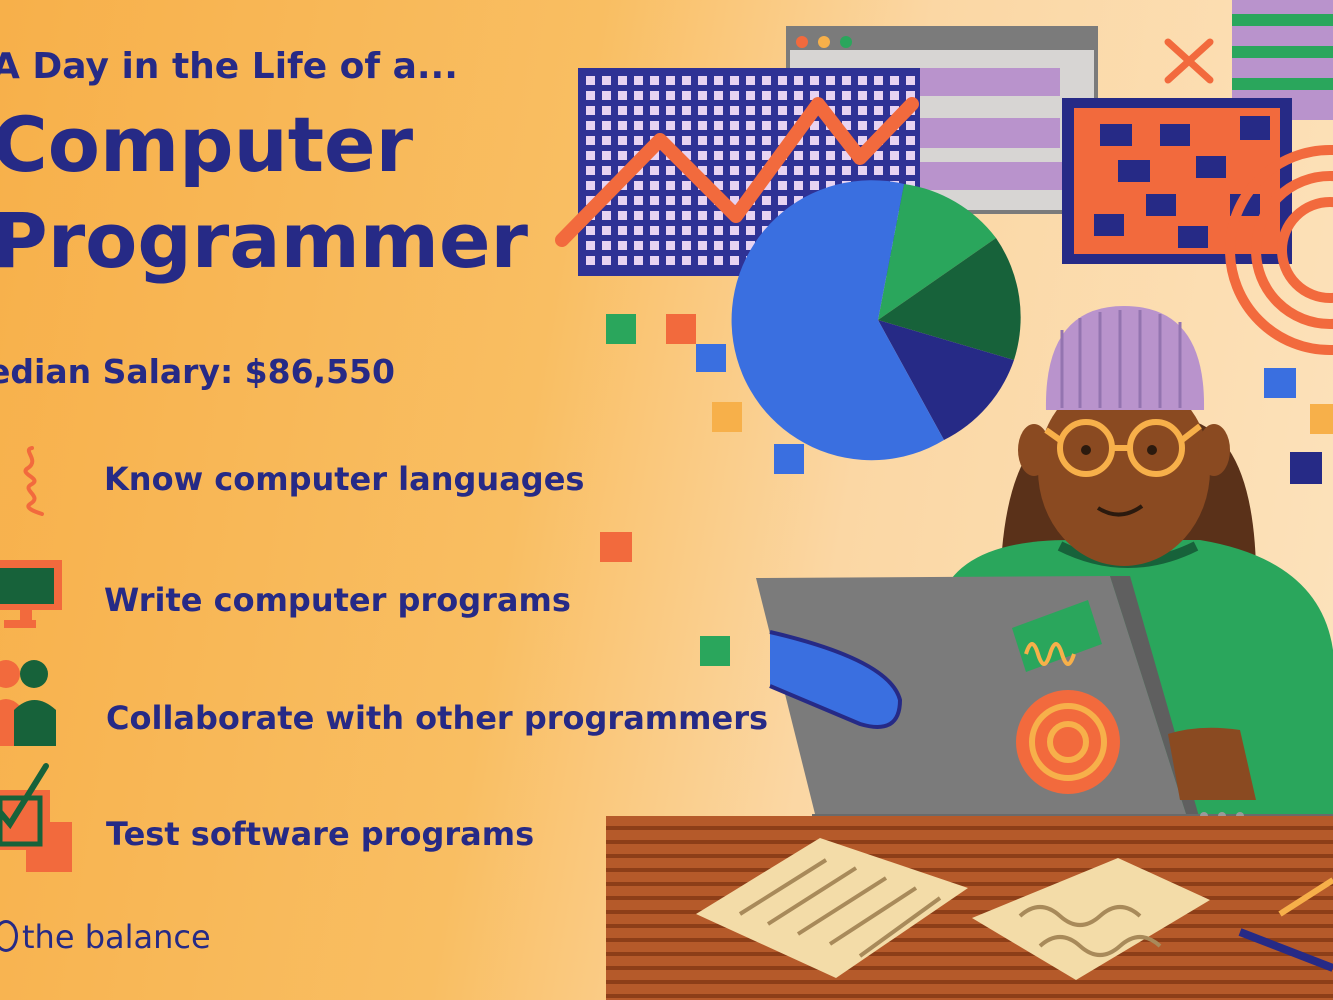  What do you see at coordinates (33, 481) in the screenshot?
I see `curly-brace-icon` at bounding box center [33, 481].